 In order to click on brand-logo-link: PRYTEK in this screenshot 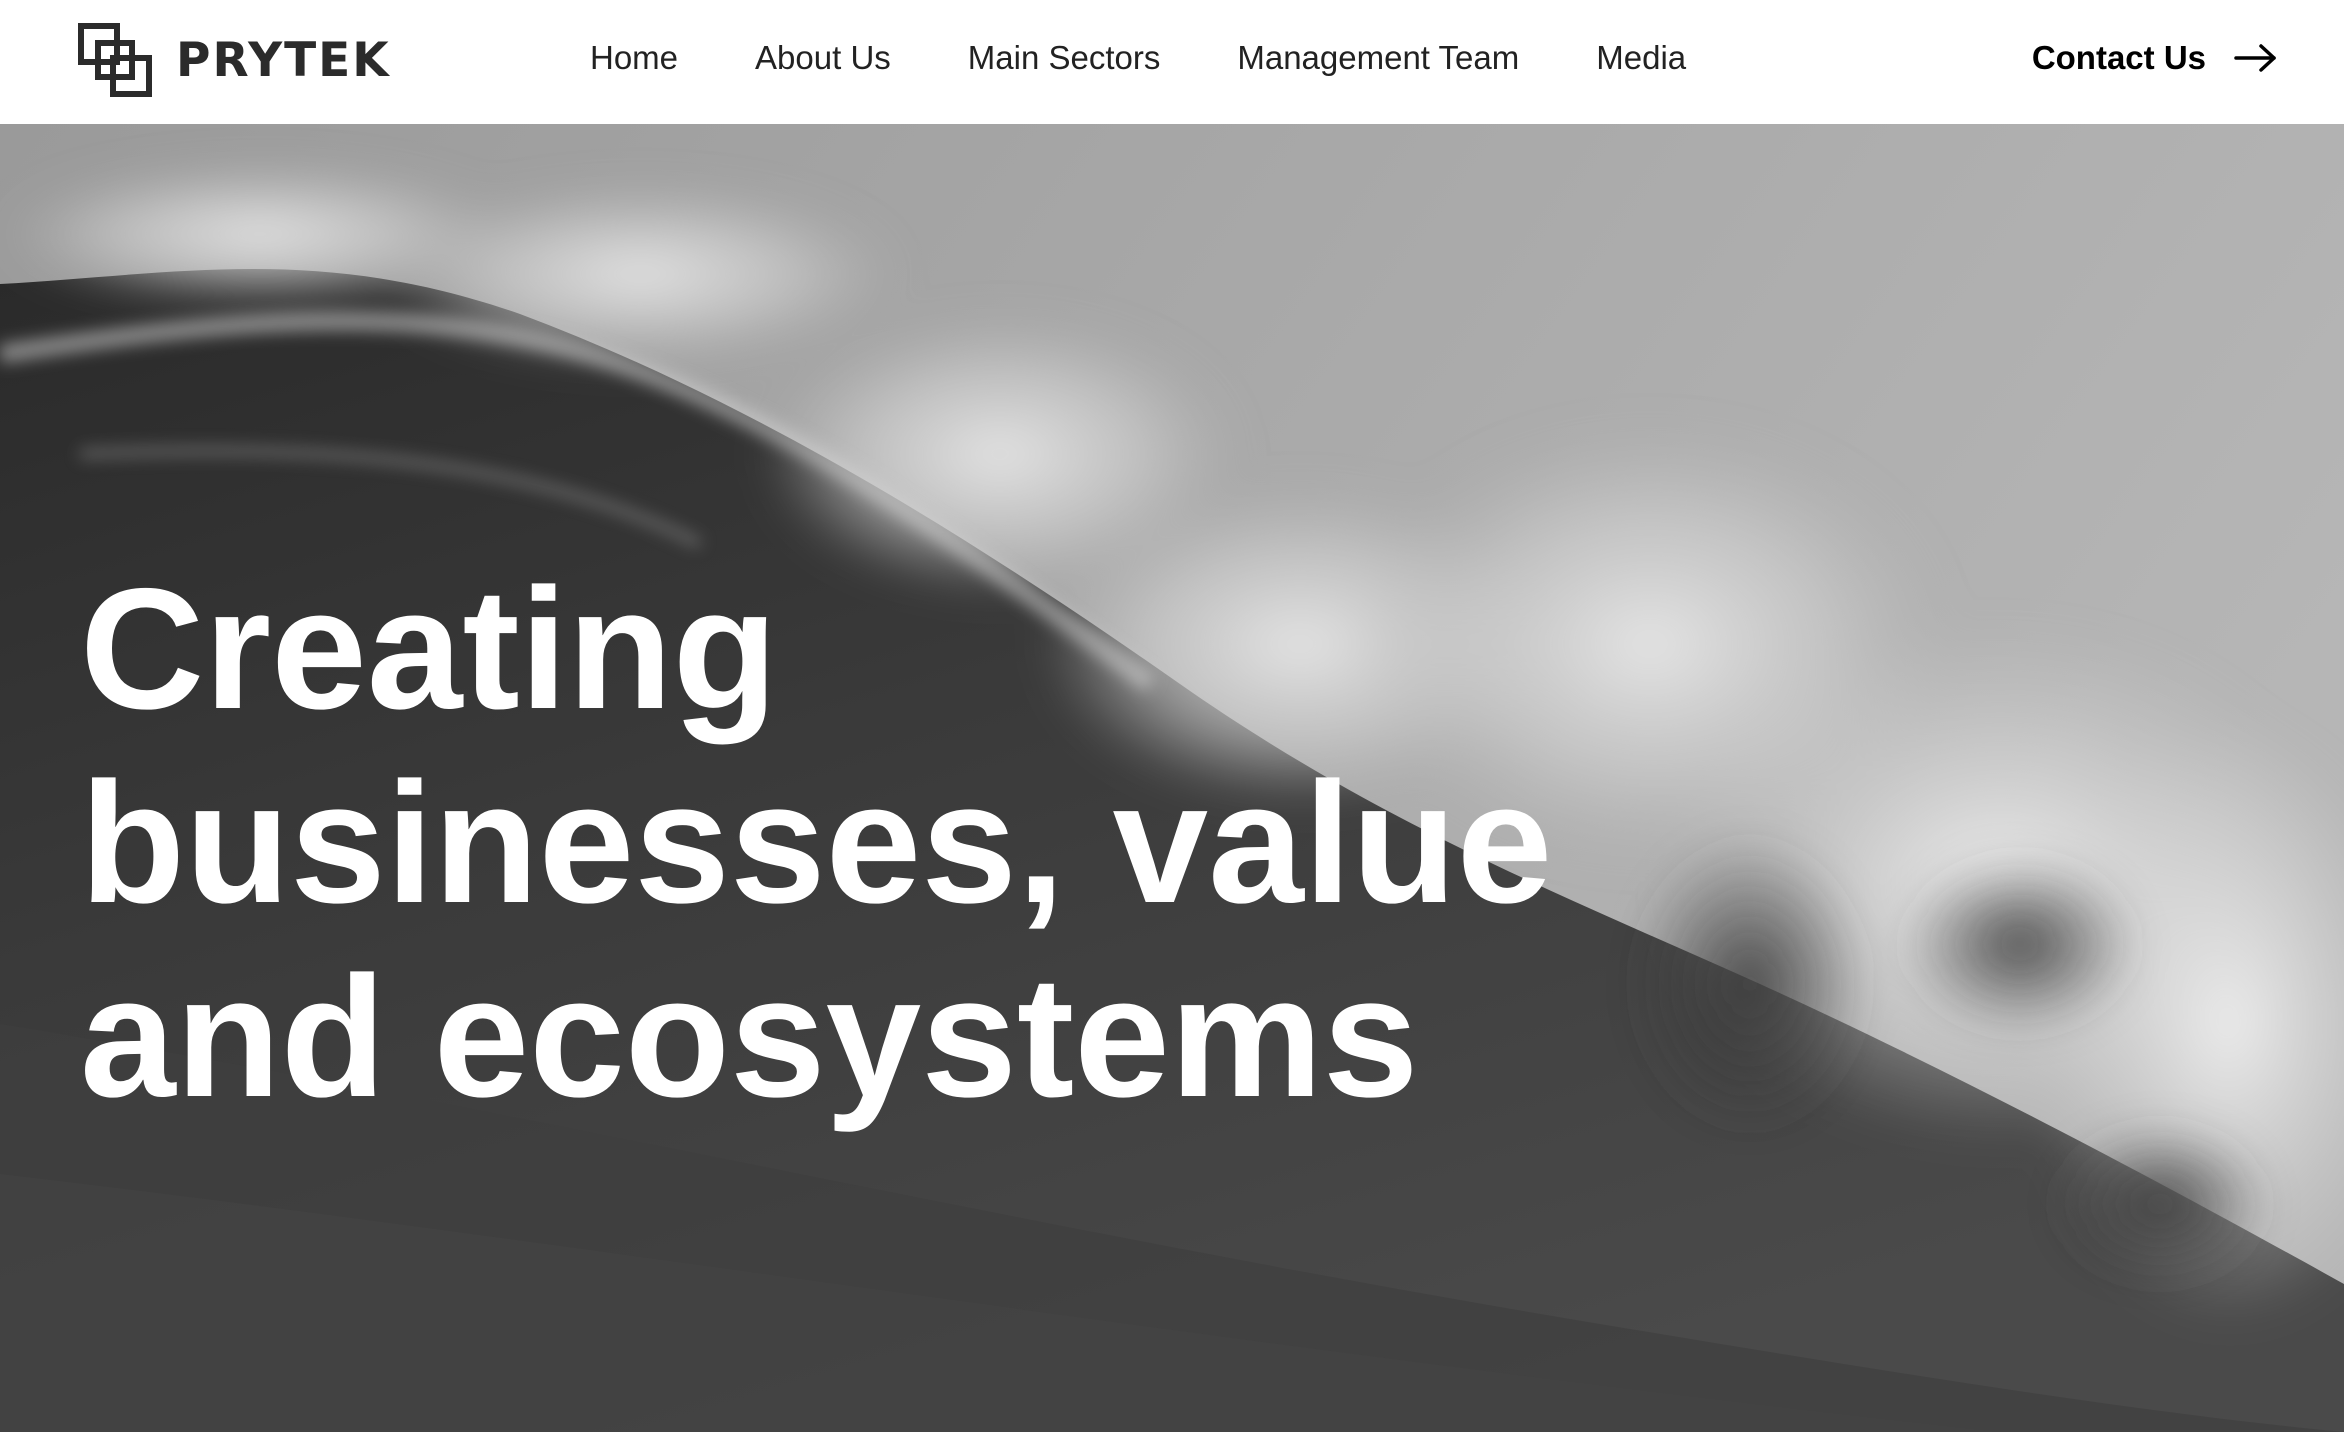, I will do `click(234, 60)`.